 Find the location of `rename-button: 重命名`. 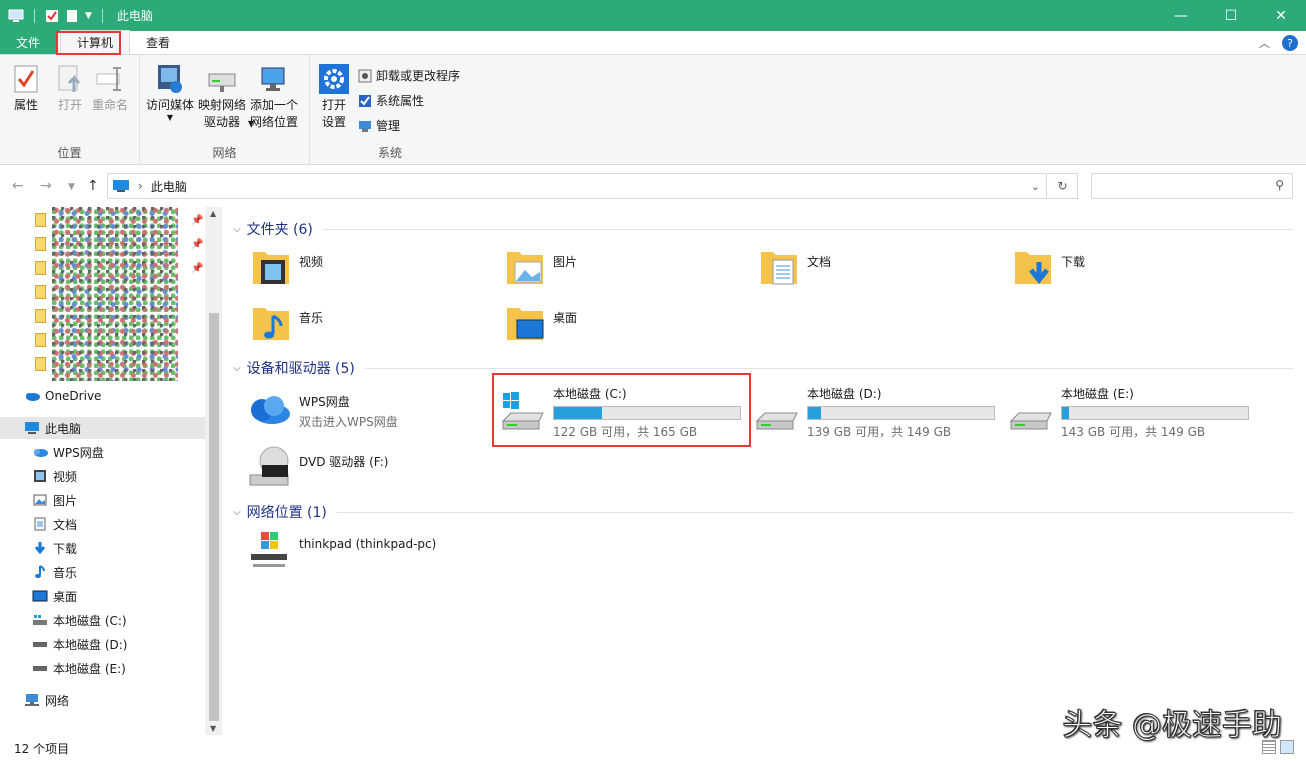

rename-button: 重命名 is located at coordinates (110, 88).